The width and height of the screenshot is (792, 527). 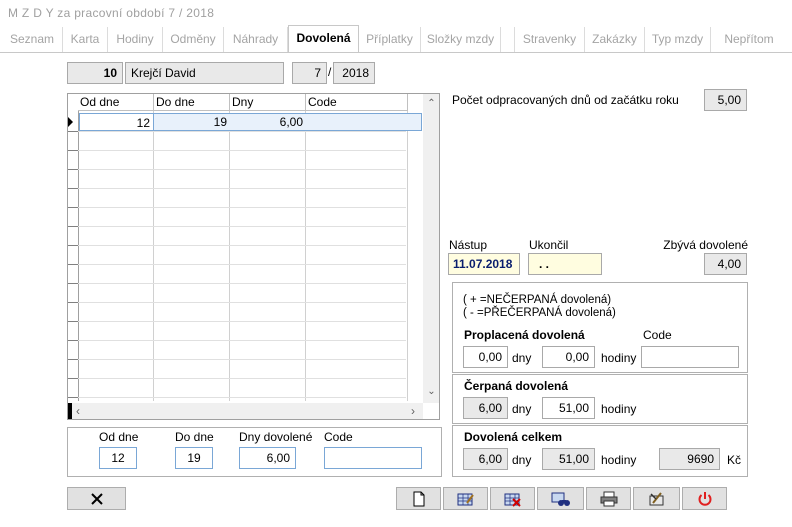 What do you see at coordinates (204, 73) in the screenshot?
I see `employee-name: Krejčí David` at bounding box center [204, 73].